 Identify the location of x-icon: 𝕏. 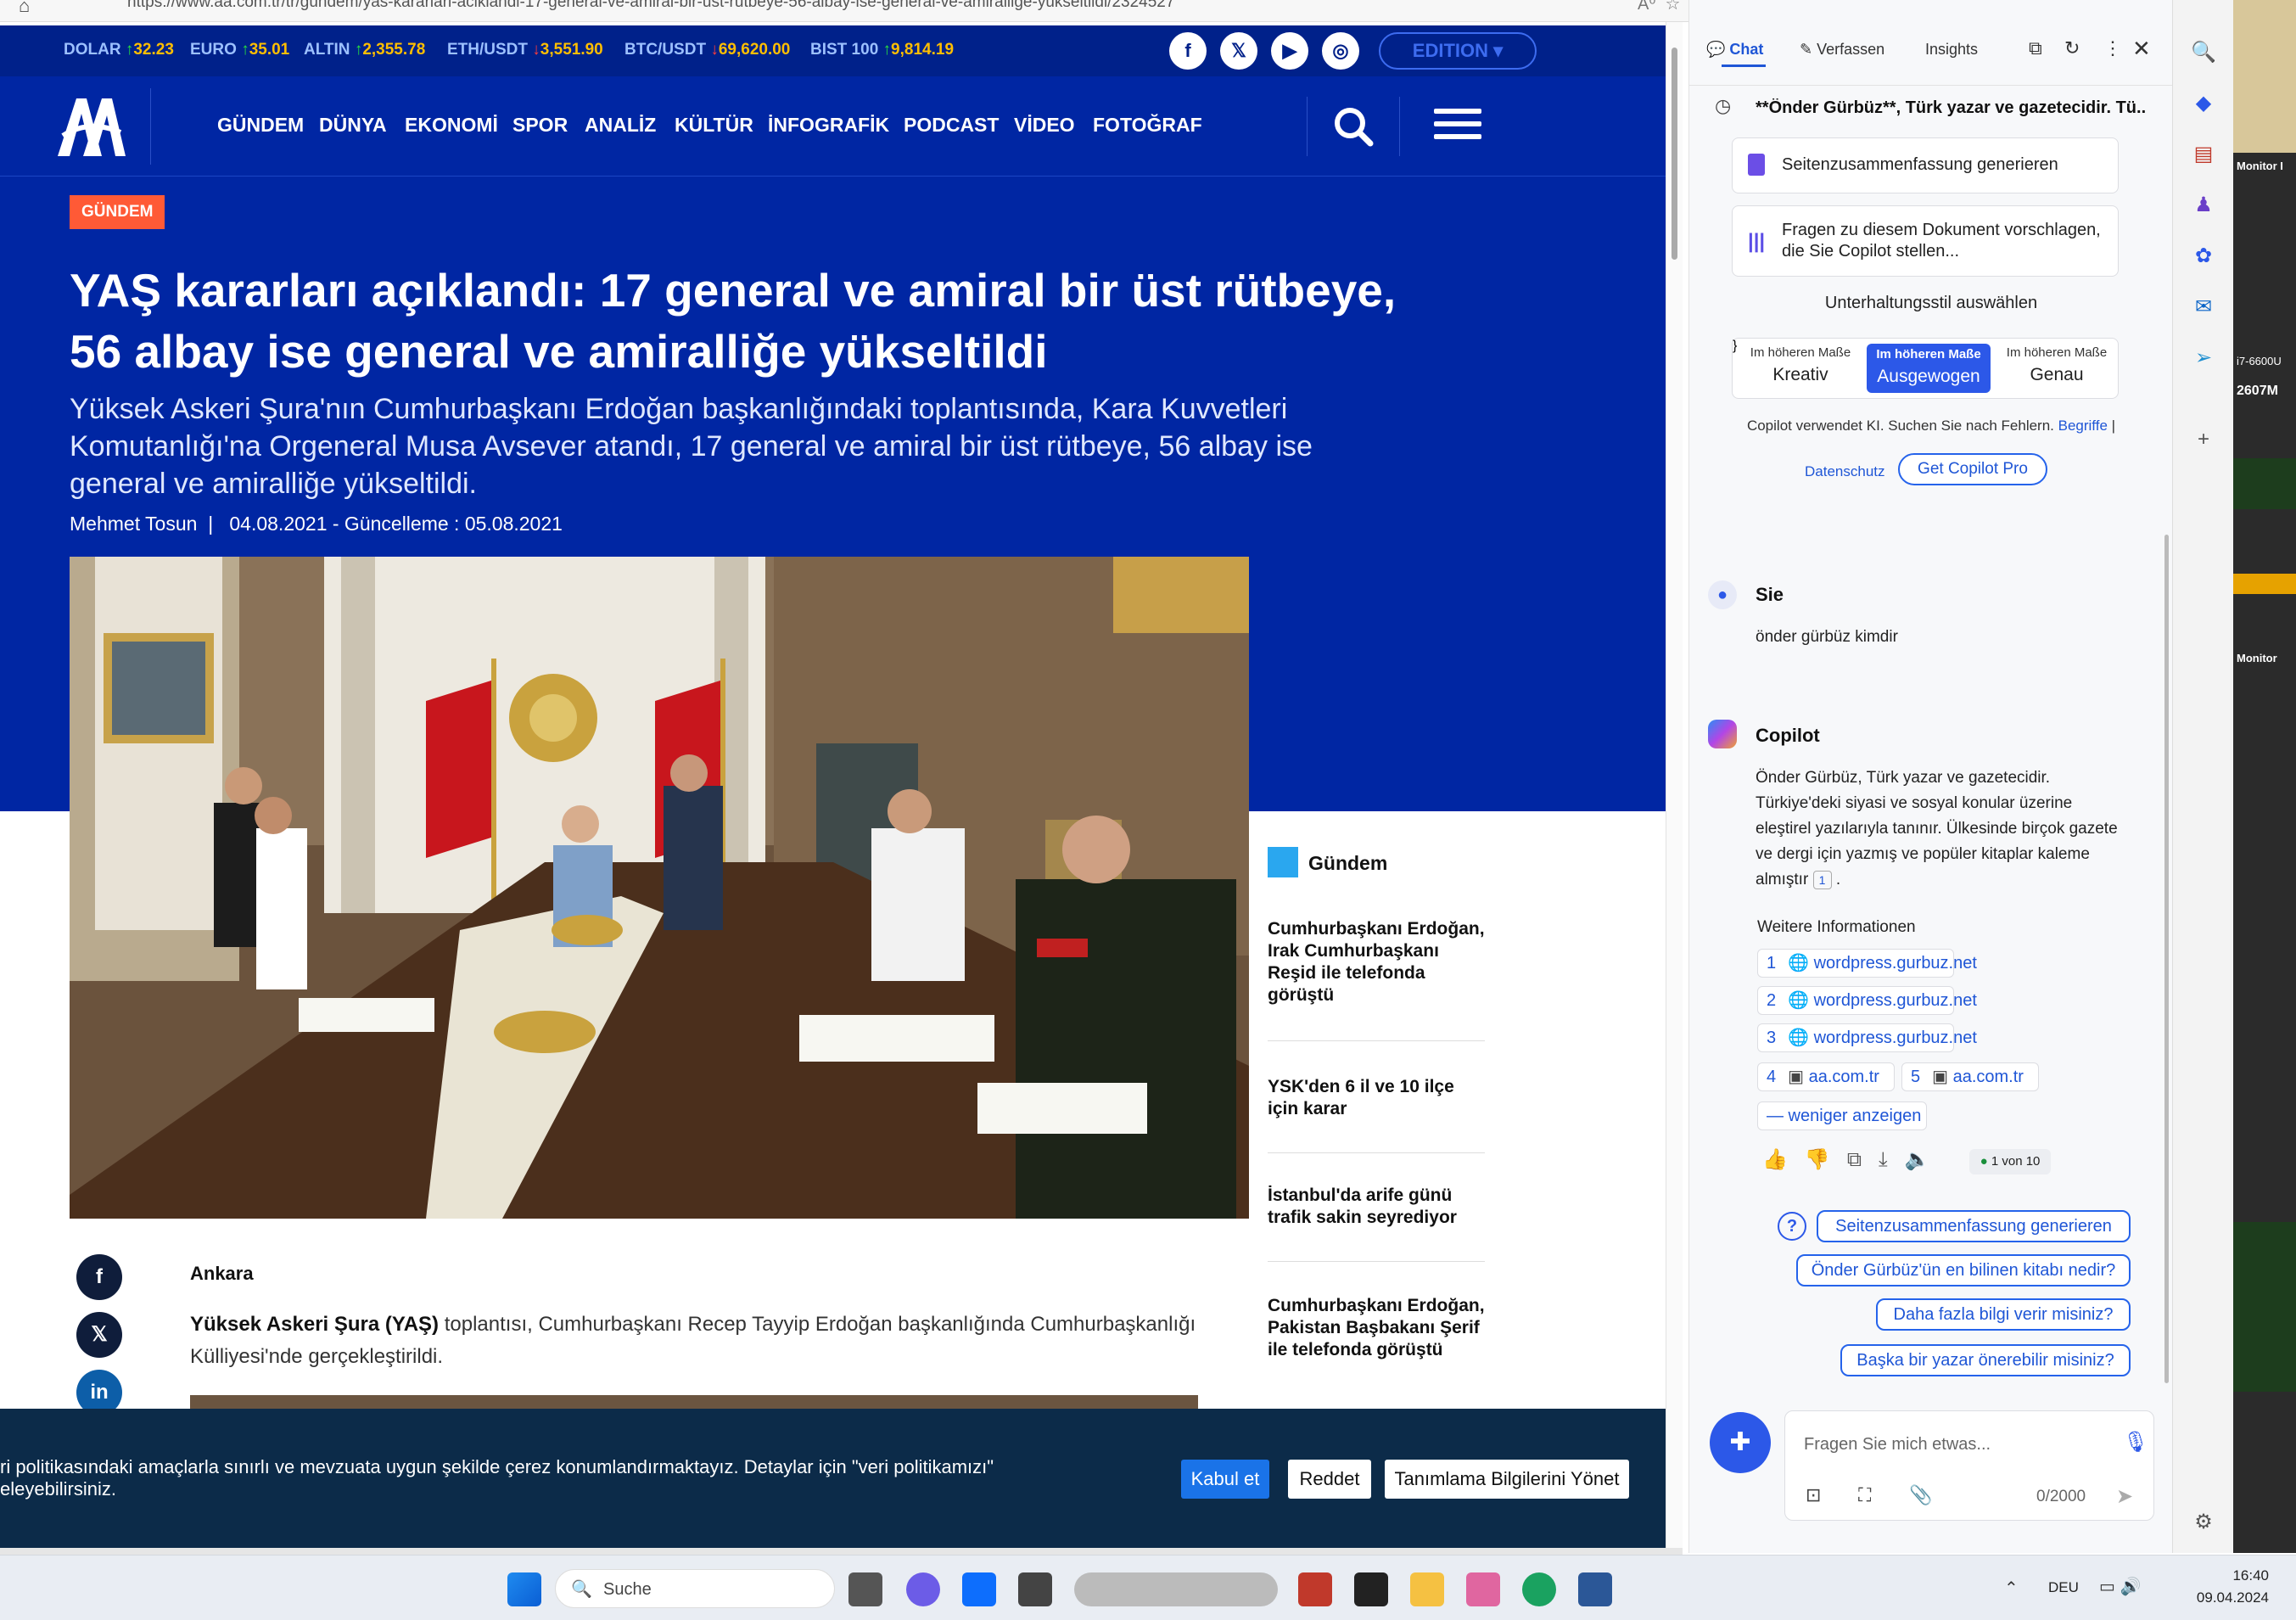
(1238, 51).